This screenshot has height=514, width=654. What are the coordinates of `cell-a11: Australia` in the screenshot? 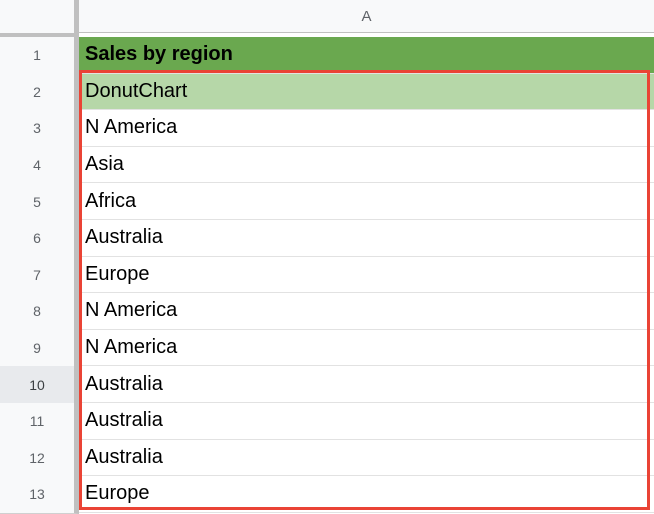 It's located at (366, 421).